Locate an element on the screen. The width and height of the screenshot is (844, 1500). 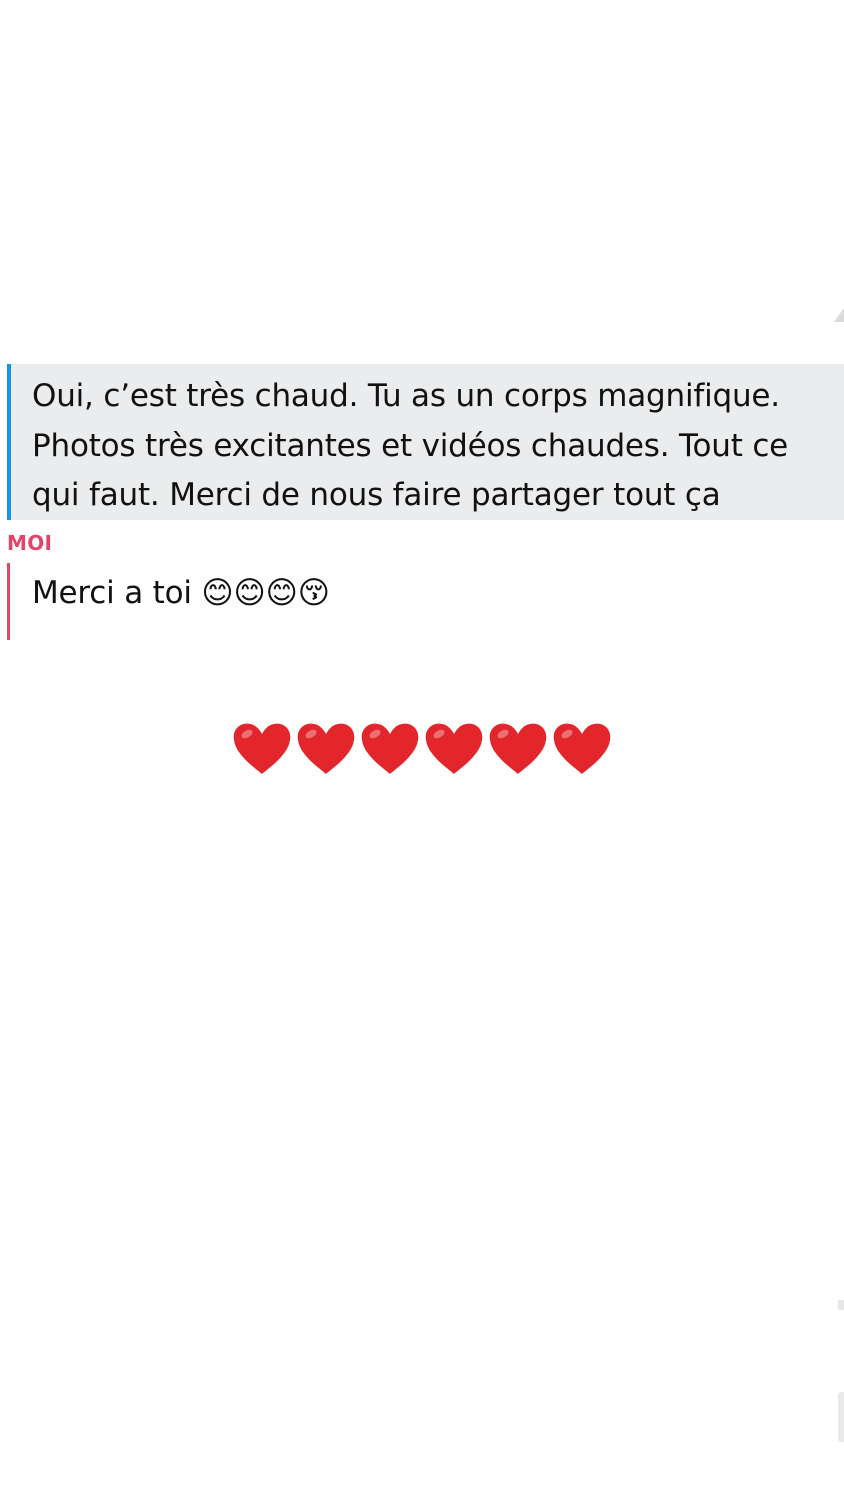
sender-label-me: MOI is located at coordinates (30, 543).